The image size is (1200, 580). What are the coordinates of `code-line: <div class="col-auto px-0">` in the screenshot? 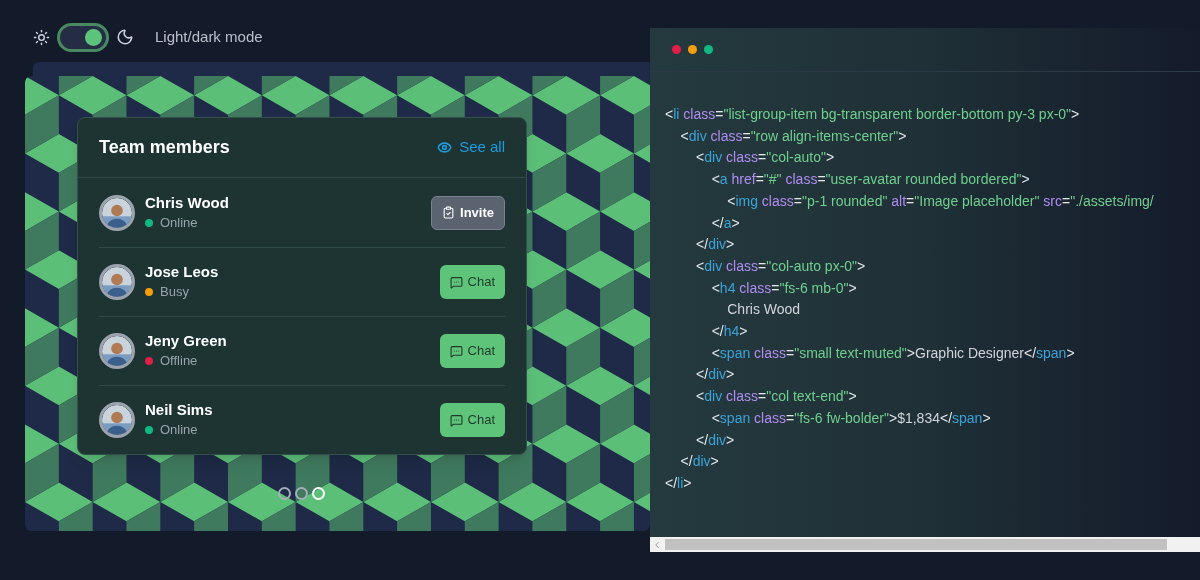 It's located at (780, 266).